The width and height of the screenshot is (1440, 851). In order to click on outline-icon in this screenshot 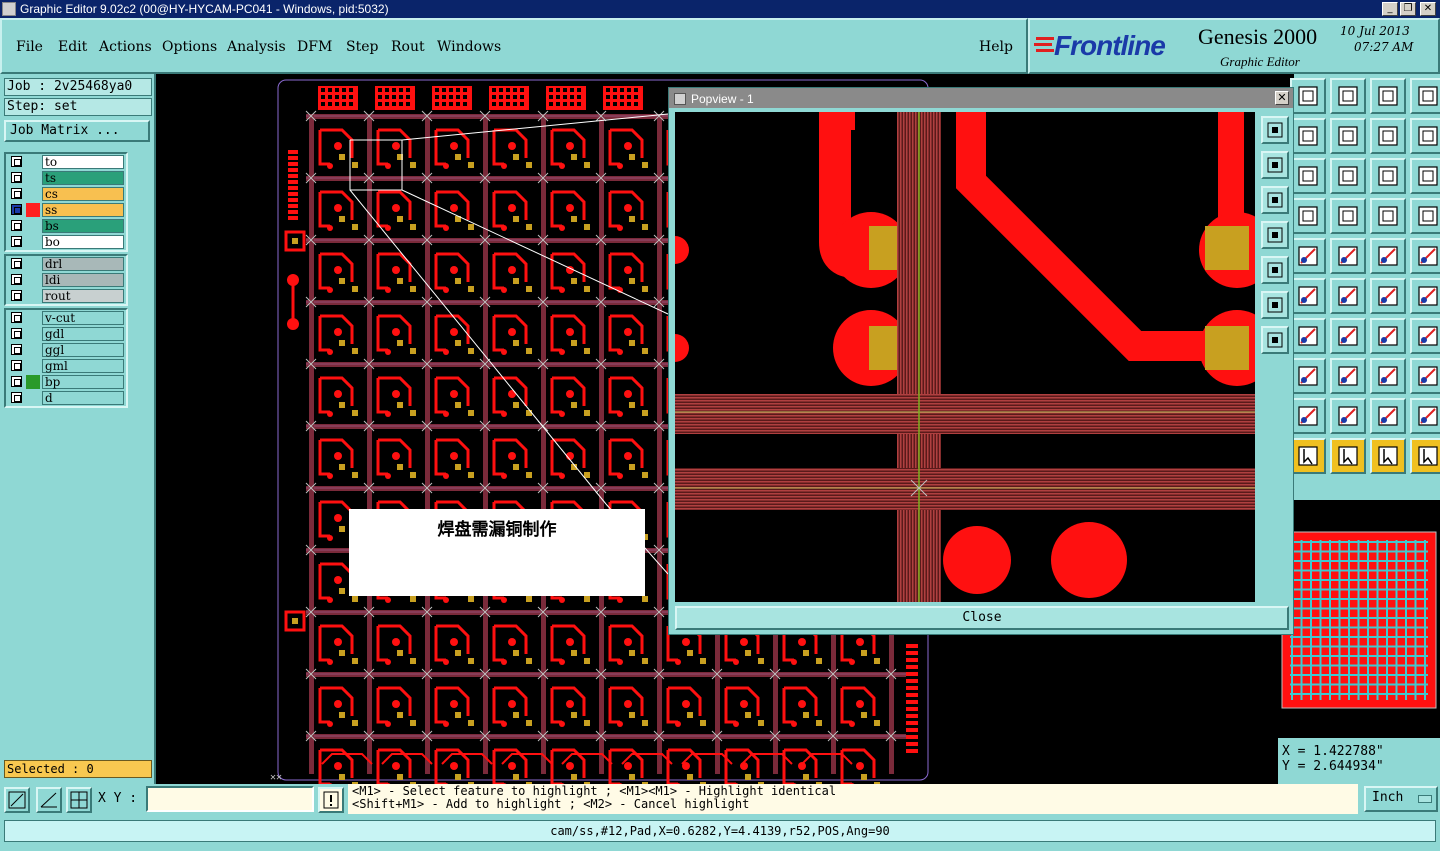, I will do `click(1348, 256)`.